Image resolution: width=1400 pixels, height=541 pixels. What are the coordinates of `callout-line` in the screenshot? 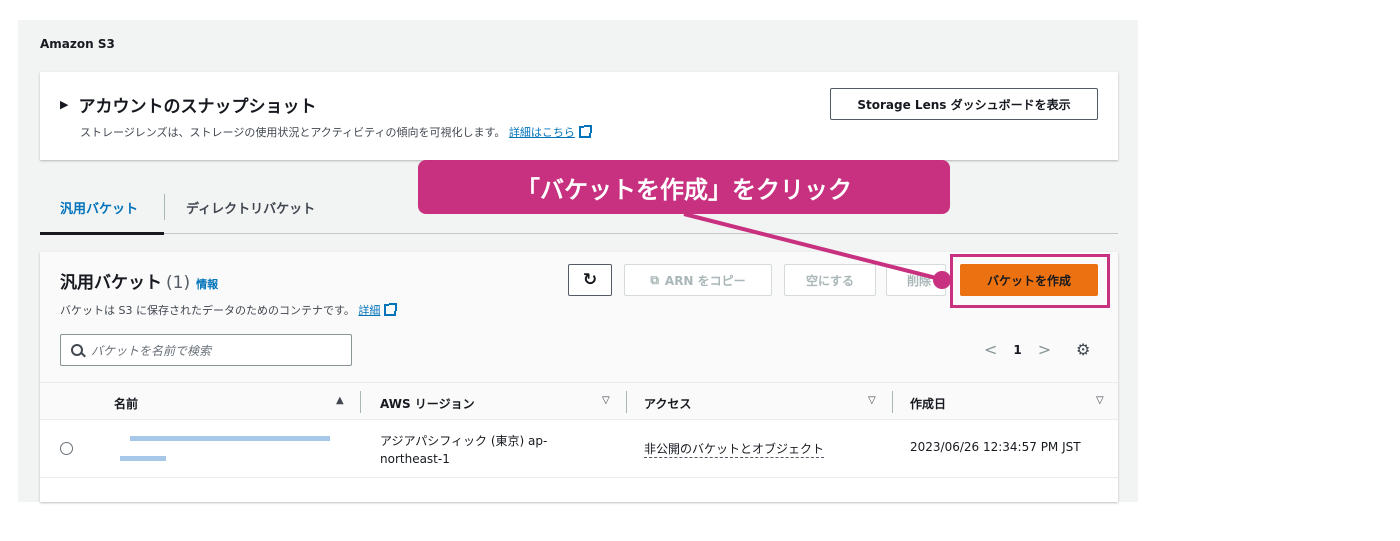 It's located at (814, 247).